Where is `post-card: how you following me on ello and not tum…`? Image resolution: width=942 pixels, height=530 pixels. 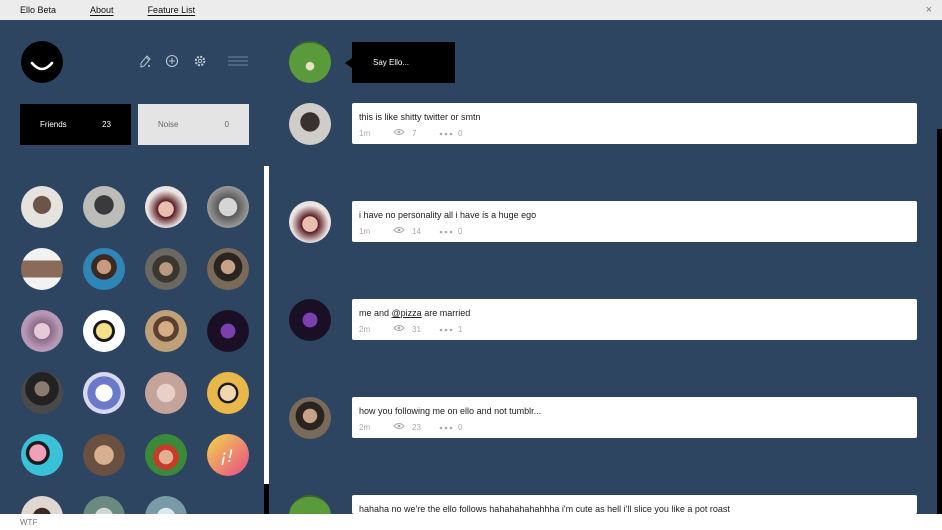
post-card: how you following me on ello and not tum… is located at coordinates (634, 417).